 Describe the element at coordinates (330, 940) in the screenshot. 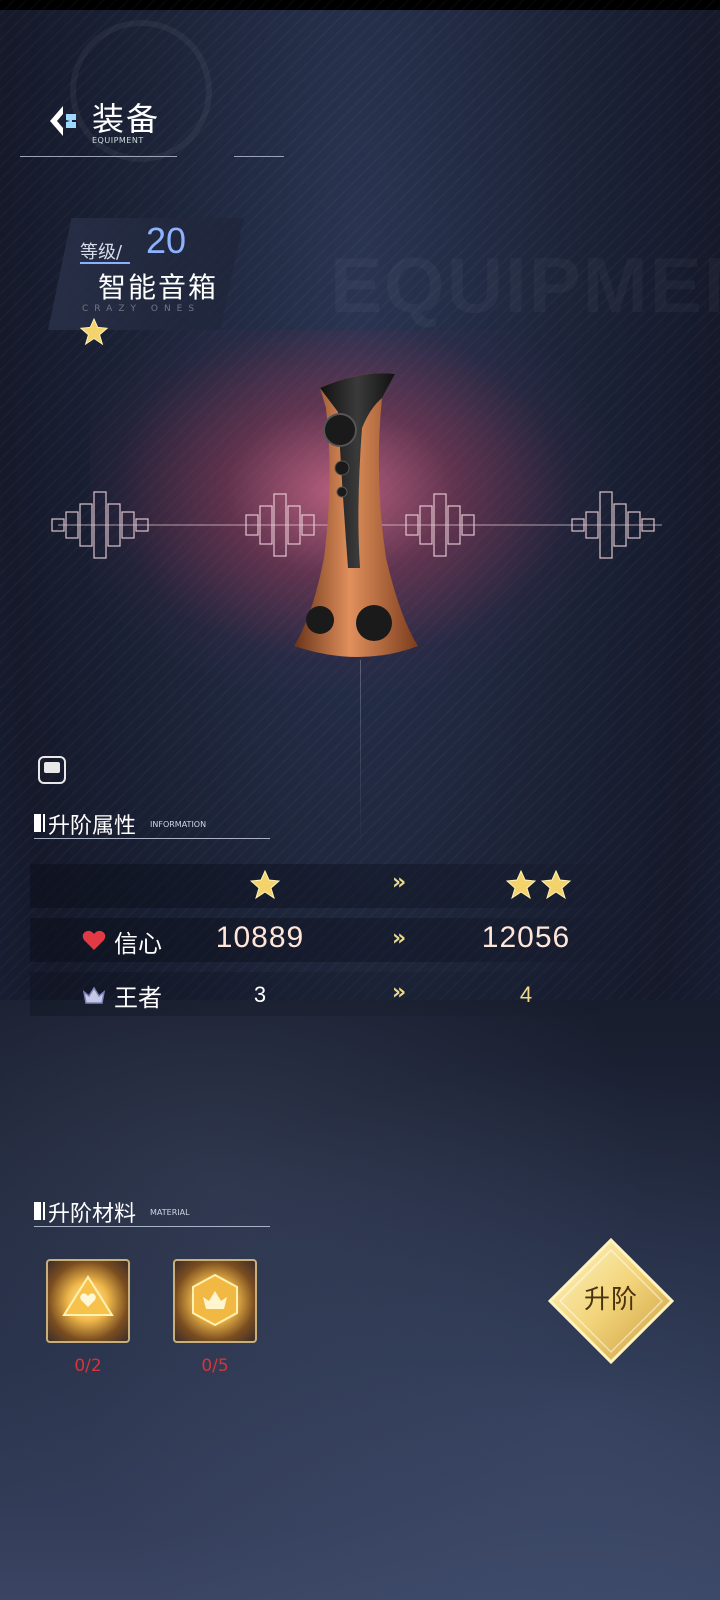

I see `attribute-row: 信心 10889 » 12056` at that location.